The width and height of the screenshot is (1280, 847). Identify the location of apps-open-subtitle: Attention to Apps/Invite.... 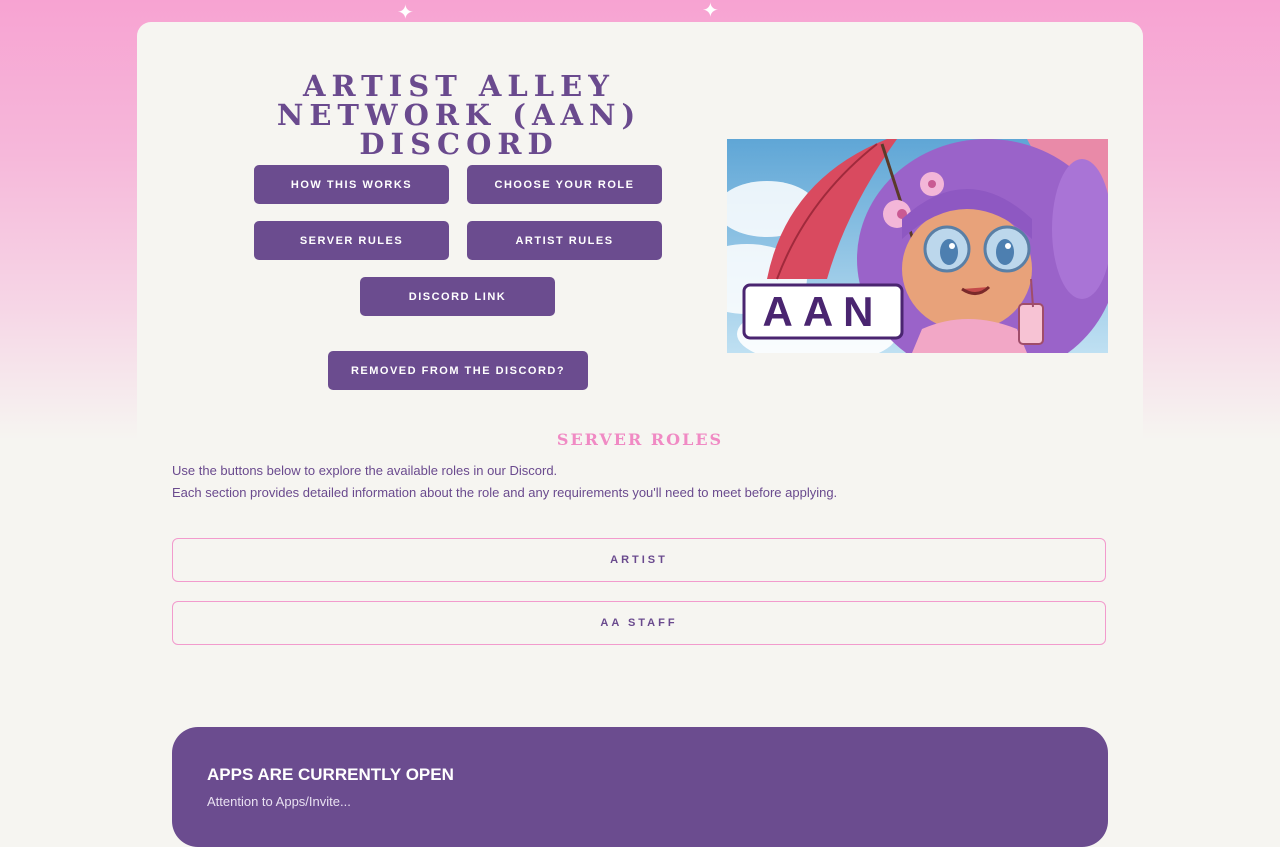
(279, 801).